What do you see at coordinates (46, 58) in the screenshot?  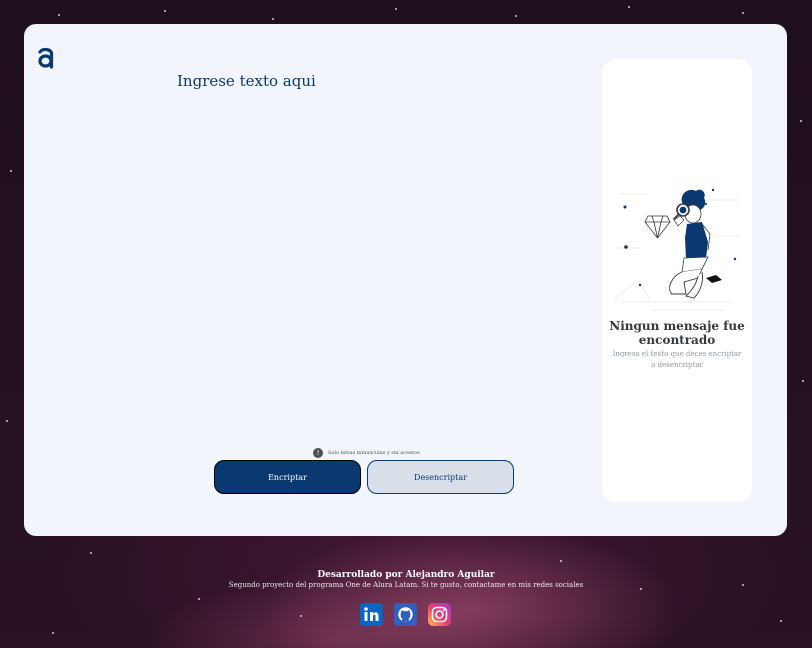 I see `alura-logo-icon` at bounding box center [46, 58].